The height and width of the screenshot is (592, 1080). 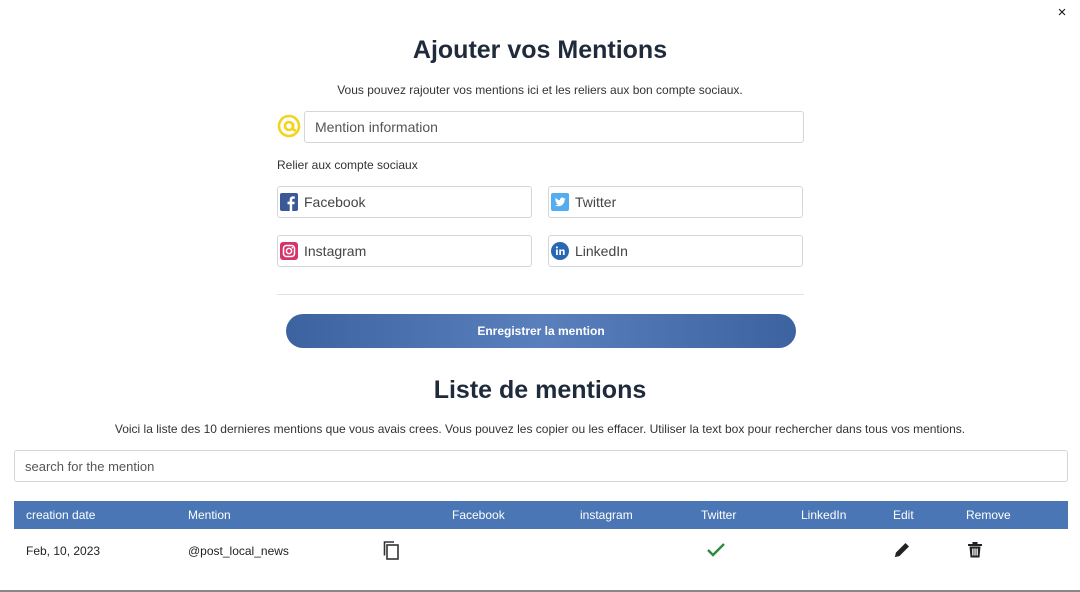 I want to click on twitter-input, so click(x=675, y=202).